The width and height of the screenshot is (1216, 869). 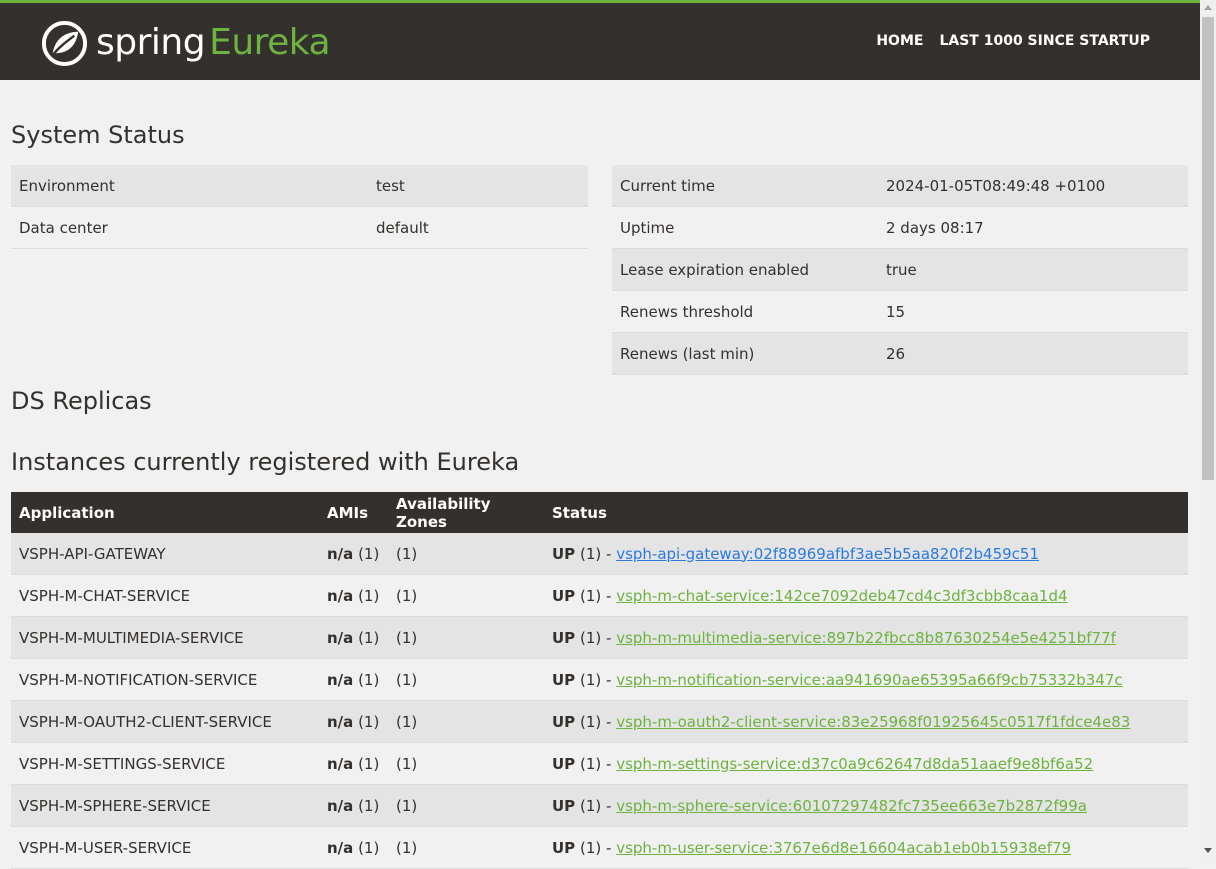 I want to click on scroll-thumb, so click(x=1208, y=248).